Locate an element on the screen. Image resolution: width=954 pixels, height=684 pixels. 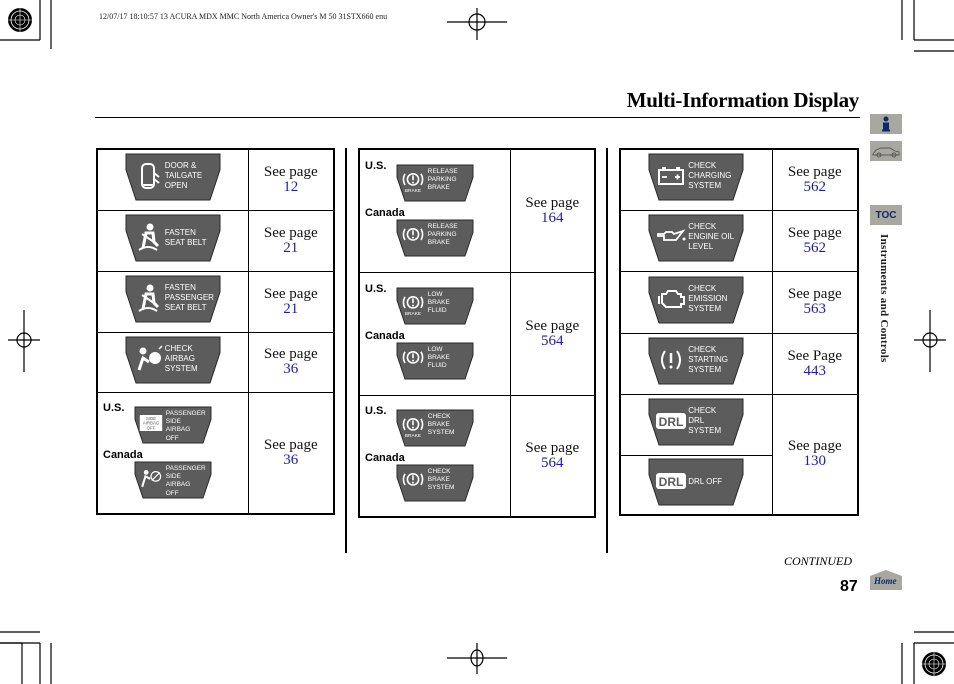
region-label: Canada is located at coordinates (385, 335).